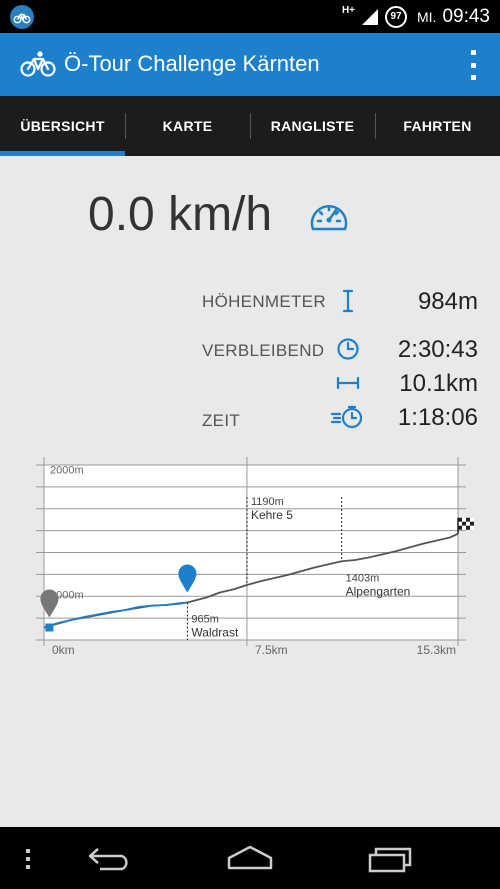 This screenshot has width=500, height=889. I want to click on battery-icon: 97, so click(396, 16).